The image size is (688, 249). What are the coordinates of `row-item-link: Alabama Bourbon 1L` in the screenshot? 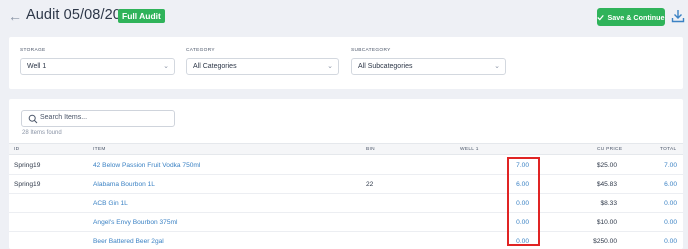 It's located at (124, 184).